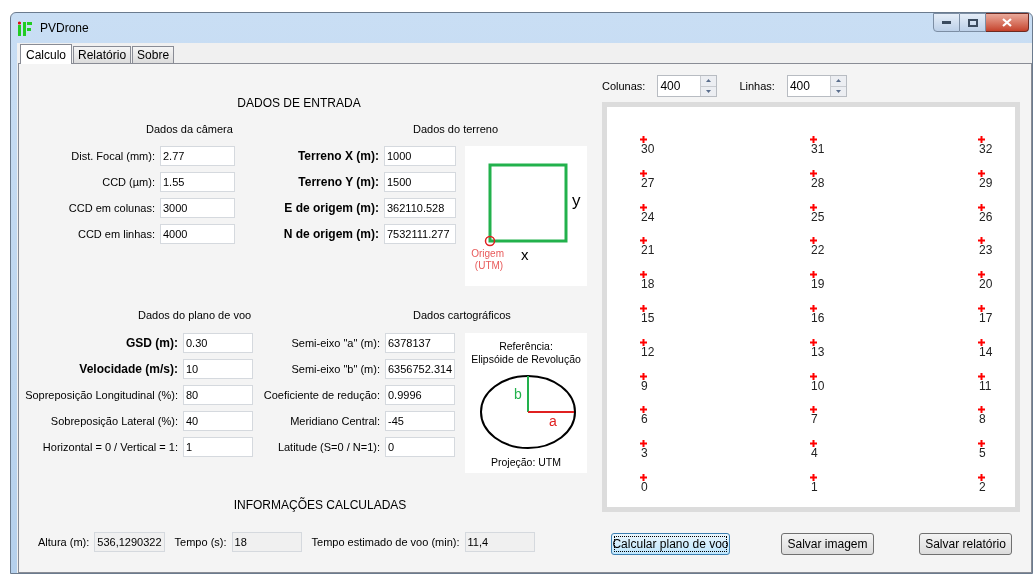 Image resolution: width=1033 pixels, height=576 pixels. I want to click on maximize-button, so click(973, 22).